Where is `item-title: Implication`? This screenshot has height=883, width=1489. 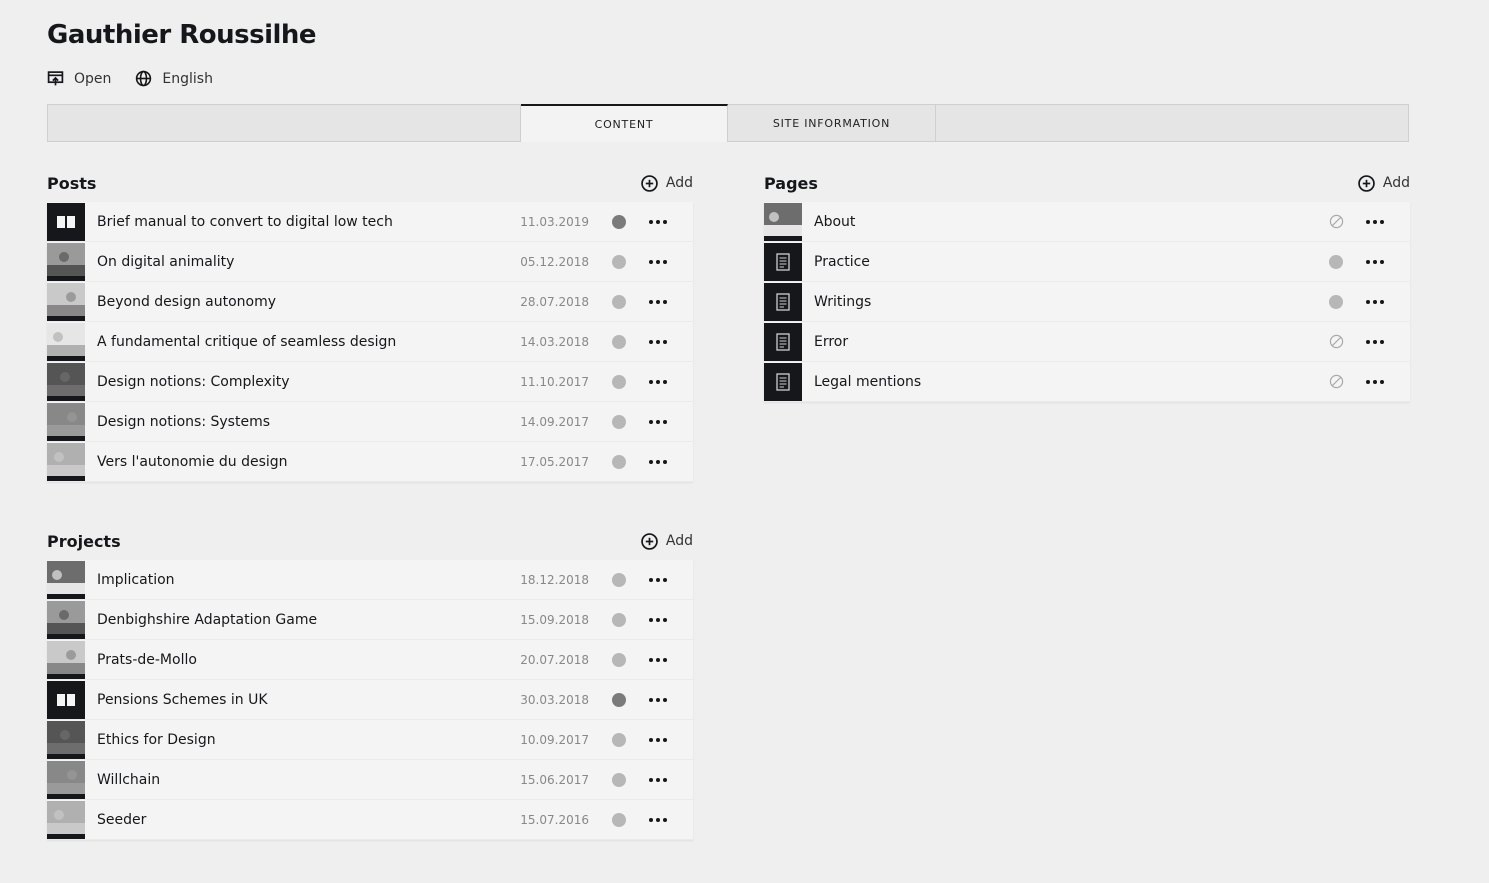 item-title: Implication is located at coordinates (297, 580).